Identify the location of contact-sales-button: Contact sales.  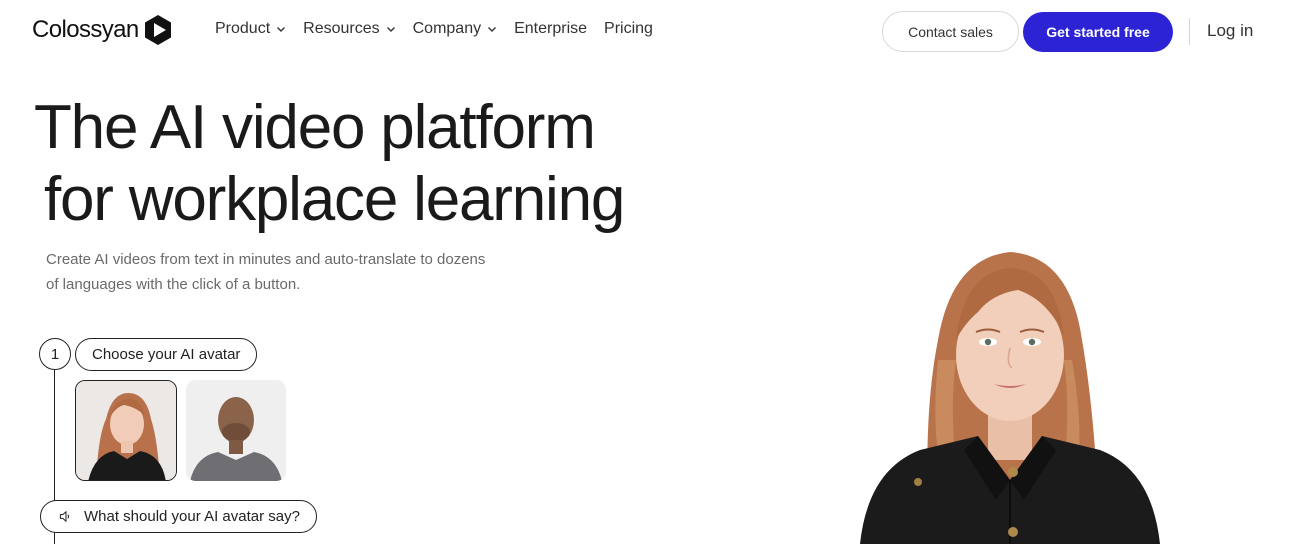
(950, 31).